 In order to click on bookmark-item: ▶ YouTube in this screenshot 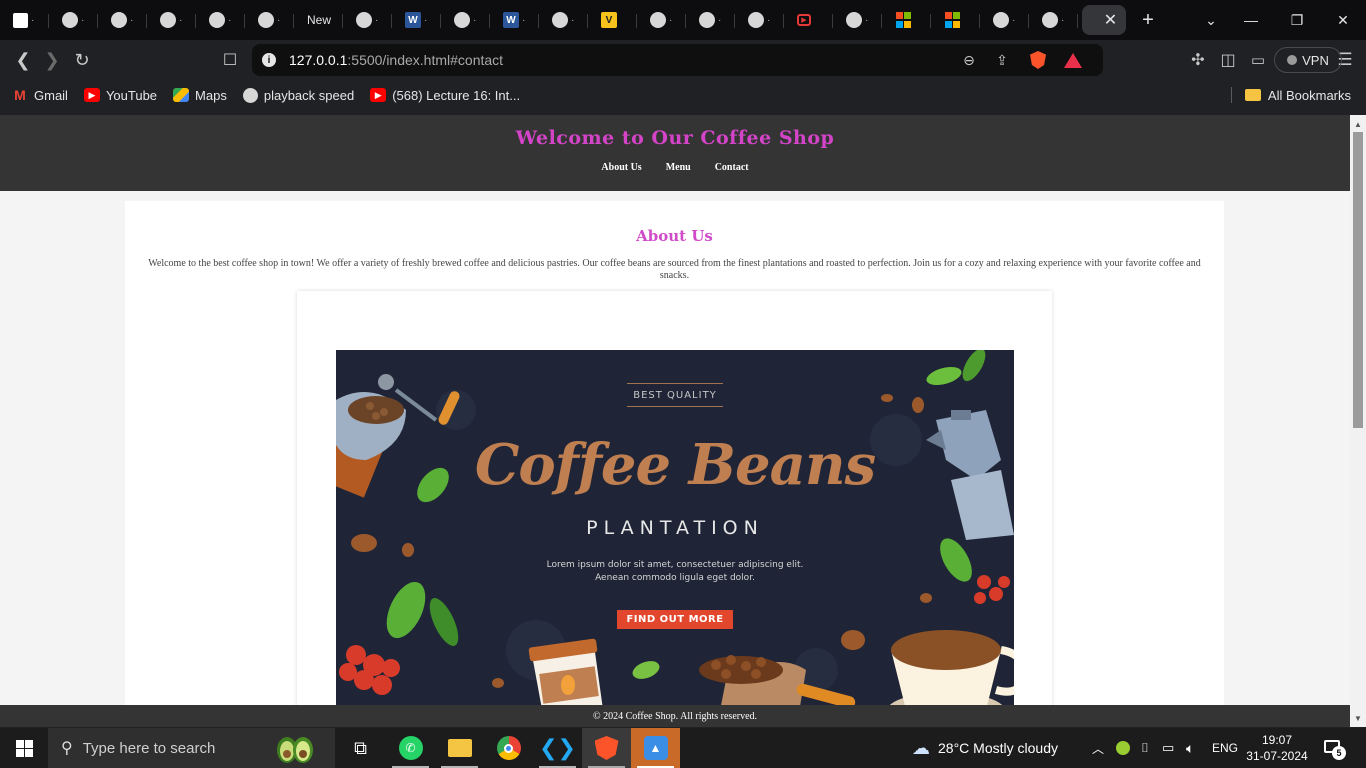, I will do `click(120, 95)`.